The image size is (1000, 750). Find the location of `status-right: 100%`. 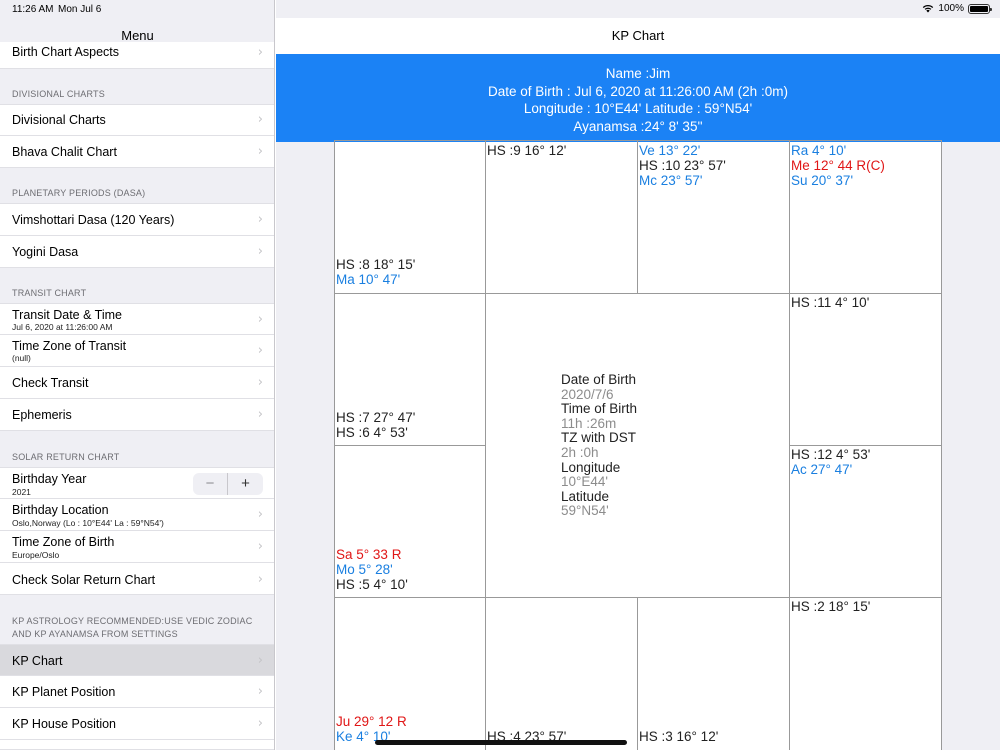

status-right: 100% is located at coordinates (957, 8).